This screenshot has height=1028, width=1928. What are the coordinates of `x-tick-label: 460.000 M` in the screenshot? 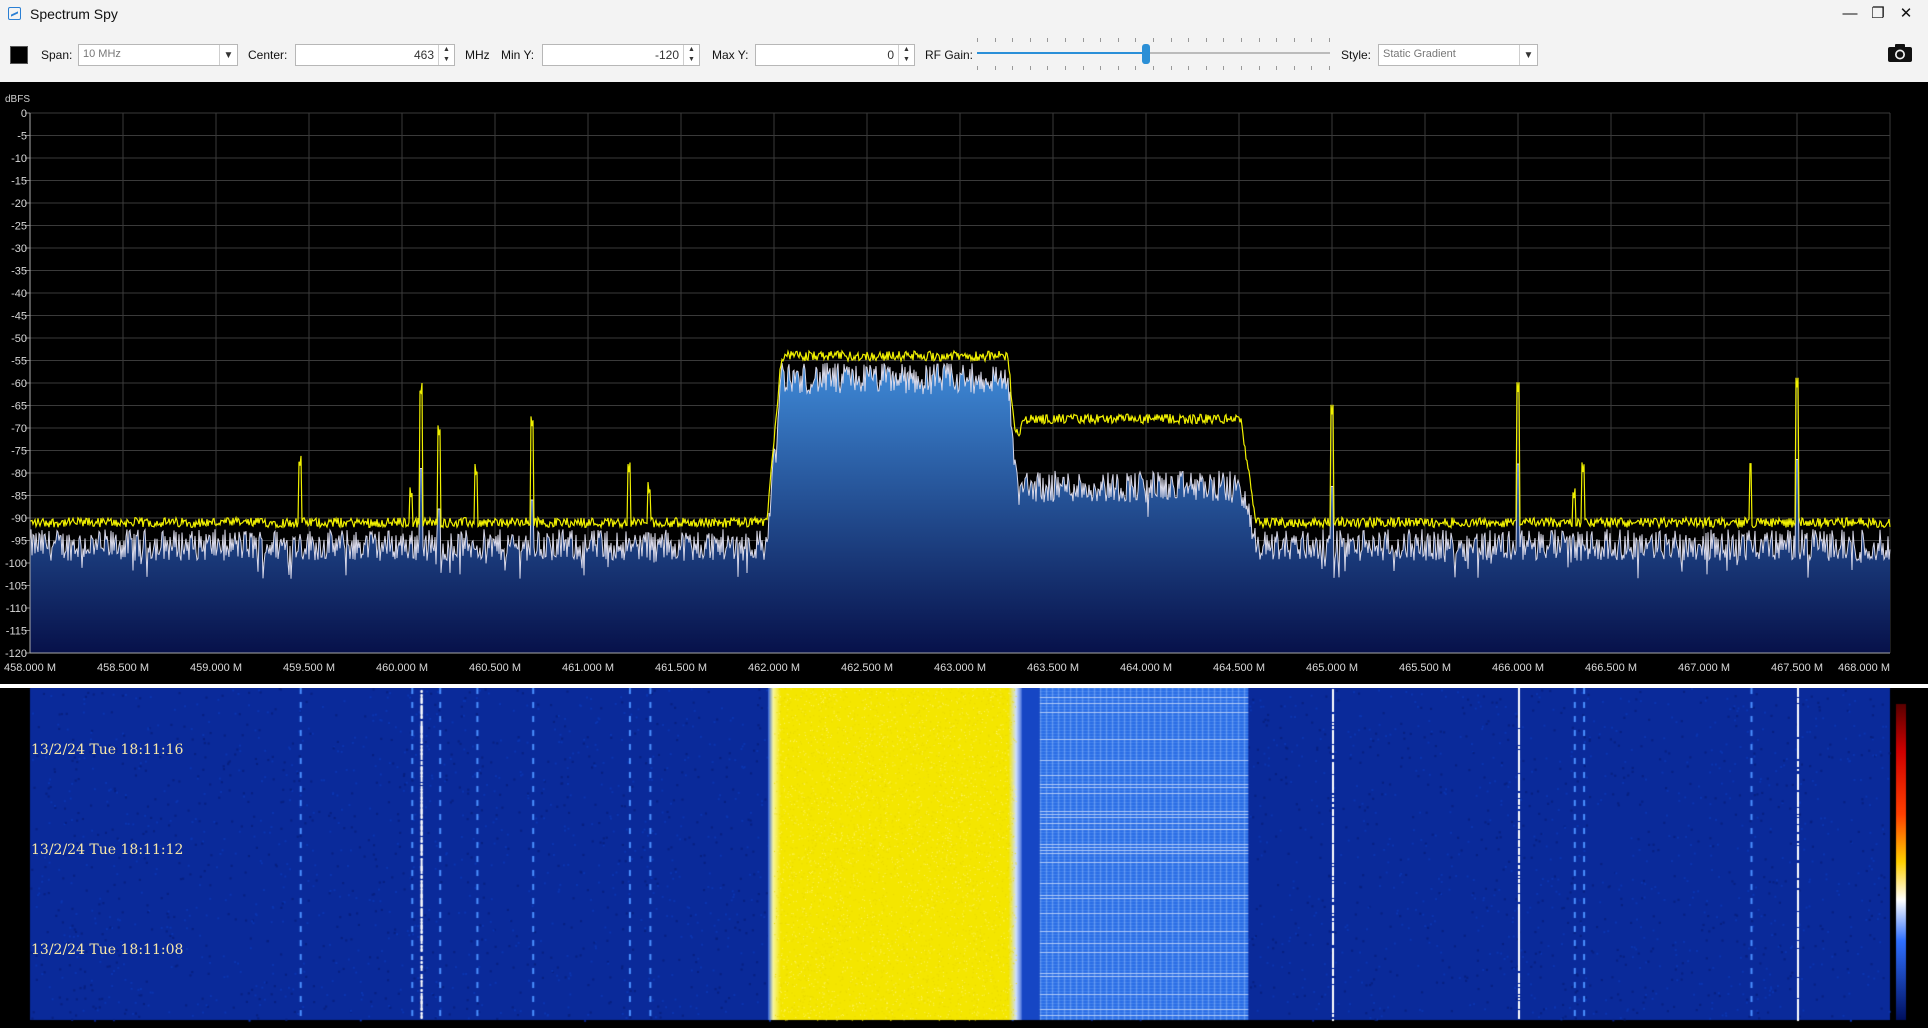 It's located at (402, 668).